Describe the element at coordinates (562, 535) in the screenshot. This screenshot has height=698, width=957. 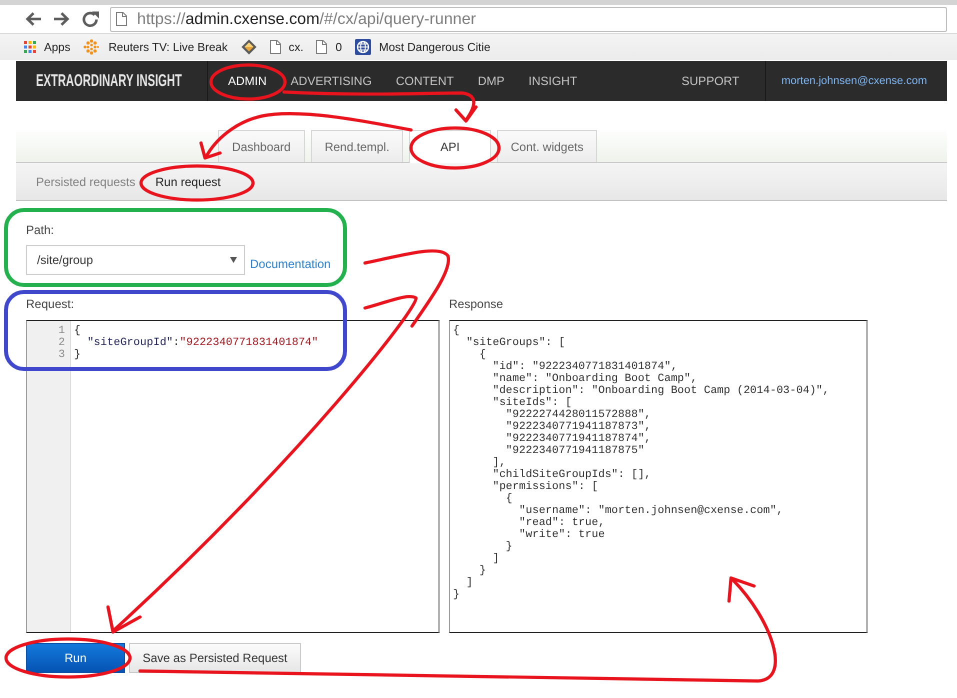
I see `code-line: "write": true` at that location.